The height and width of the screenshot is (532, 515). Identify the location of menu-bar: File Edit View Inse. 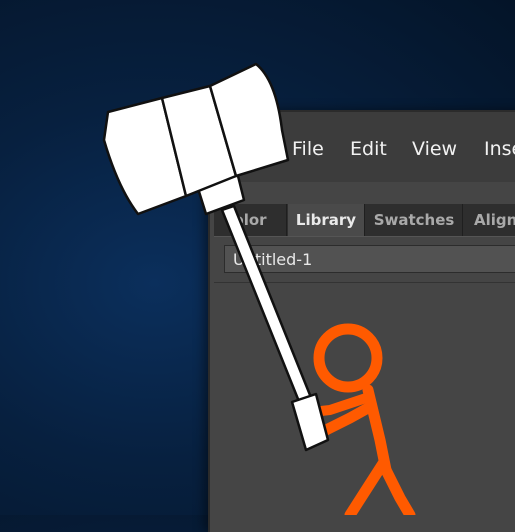
(362, 147).